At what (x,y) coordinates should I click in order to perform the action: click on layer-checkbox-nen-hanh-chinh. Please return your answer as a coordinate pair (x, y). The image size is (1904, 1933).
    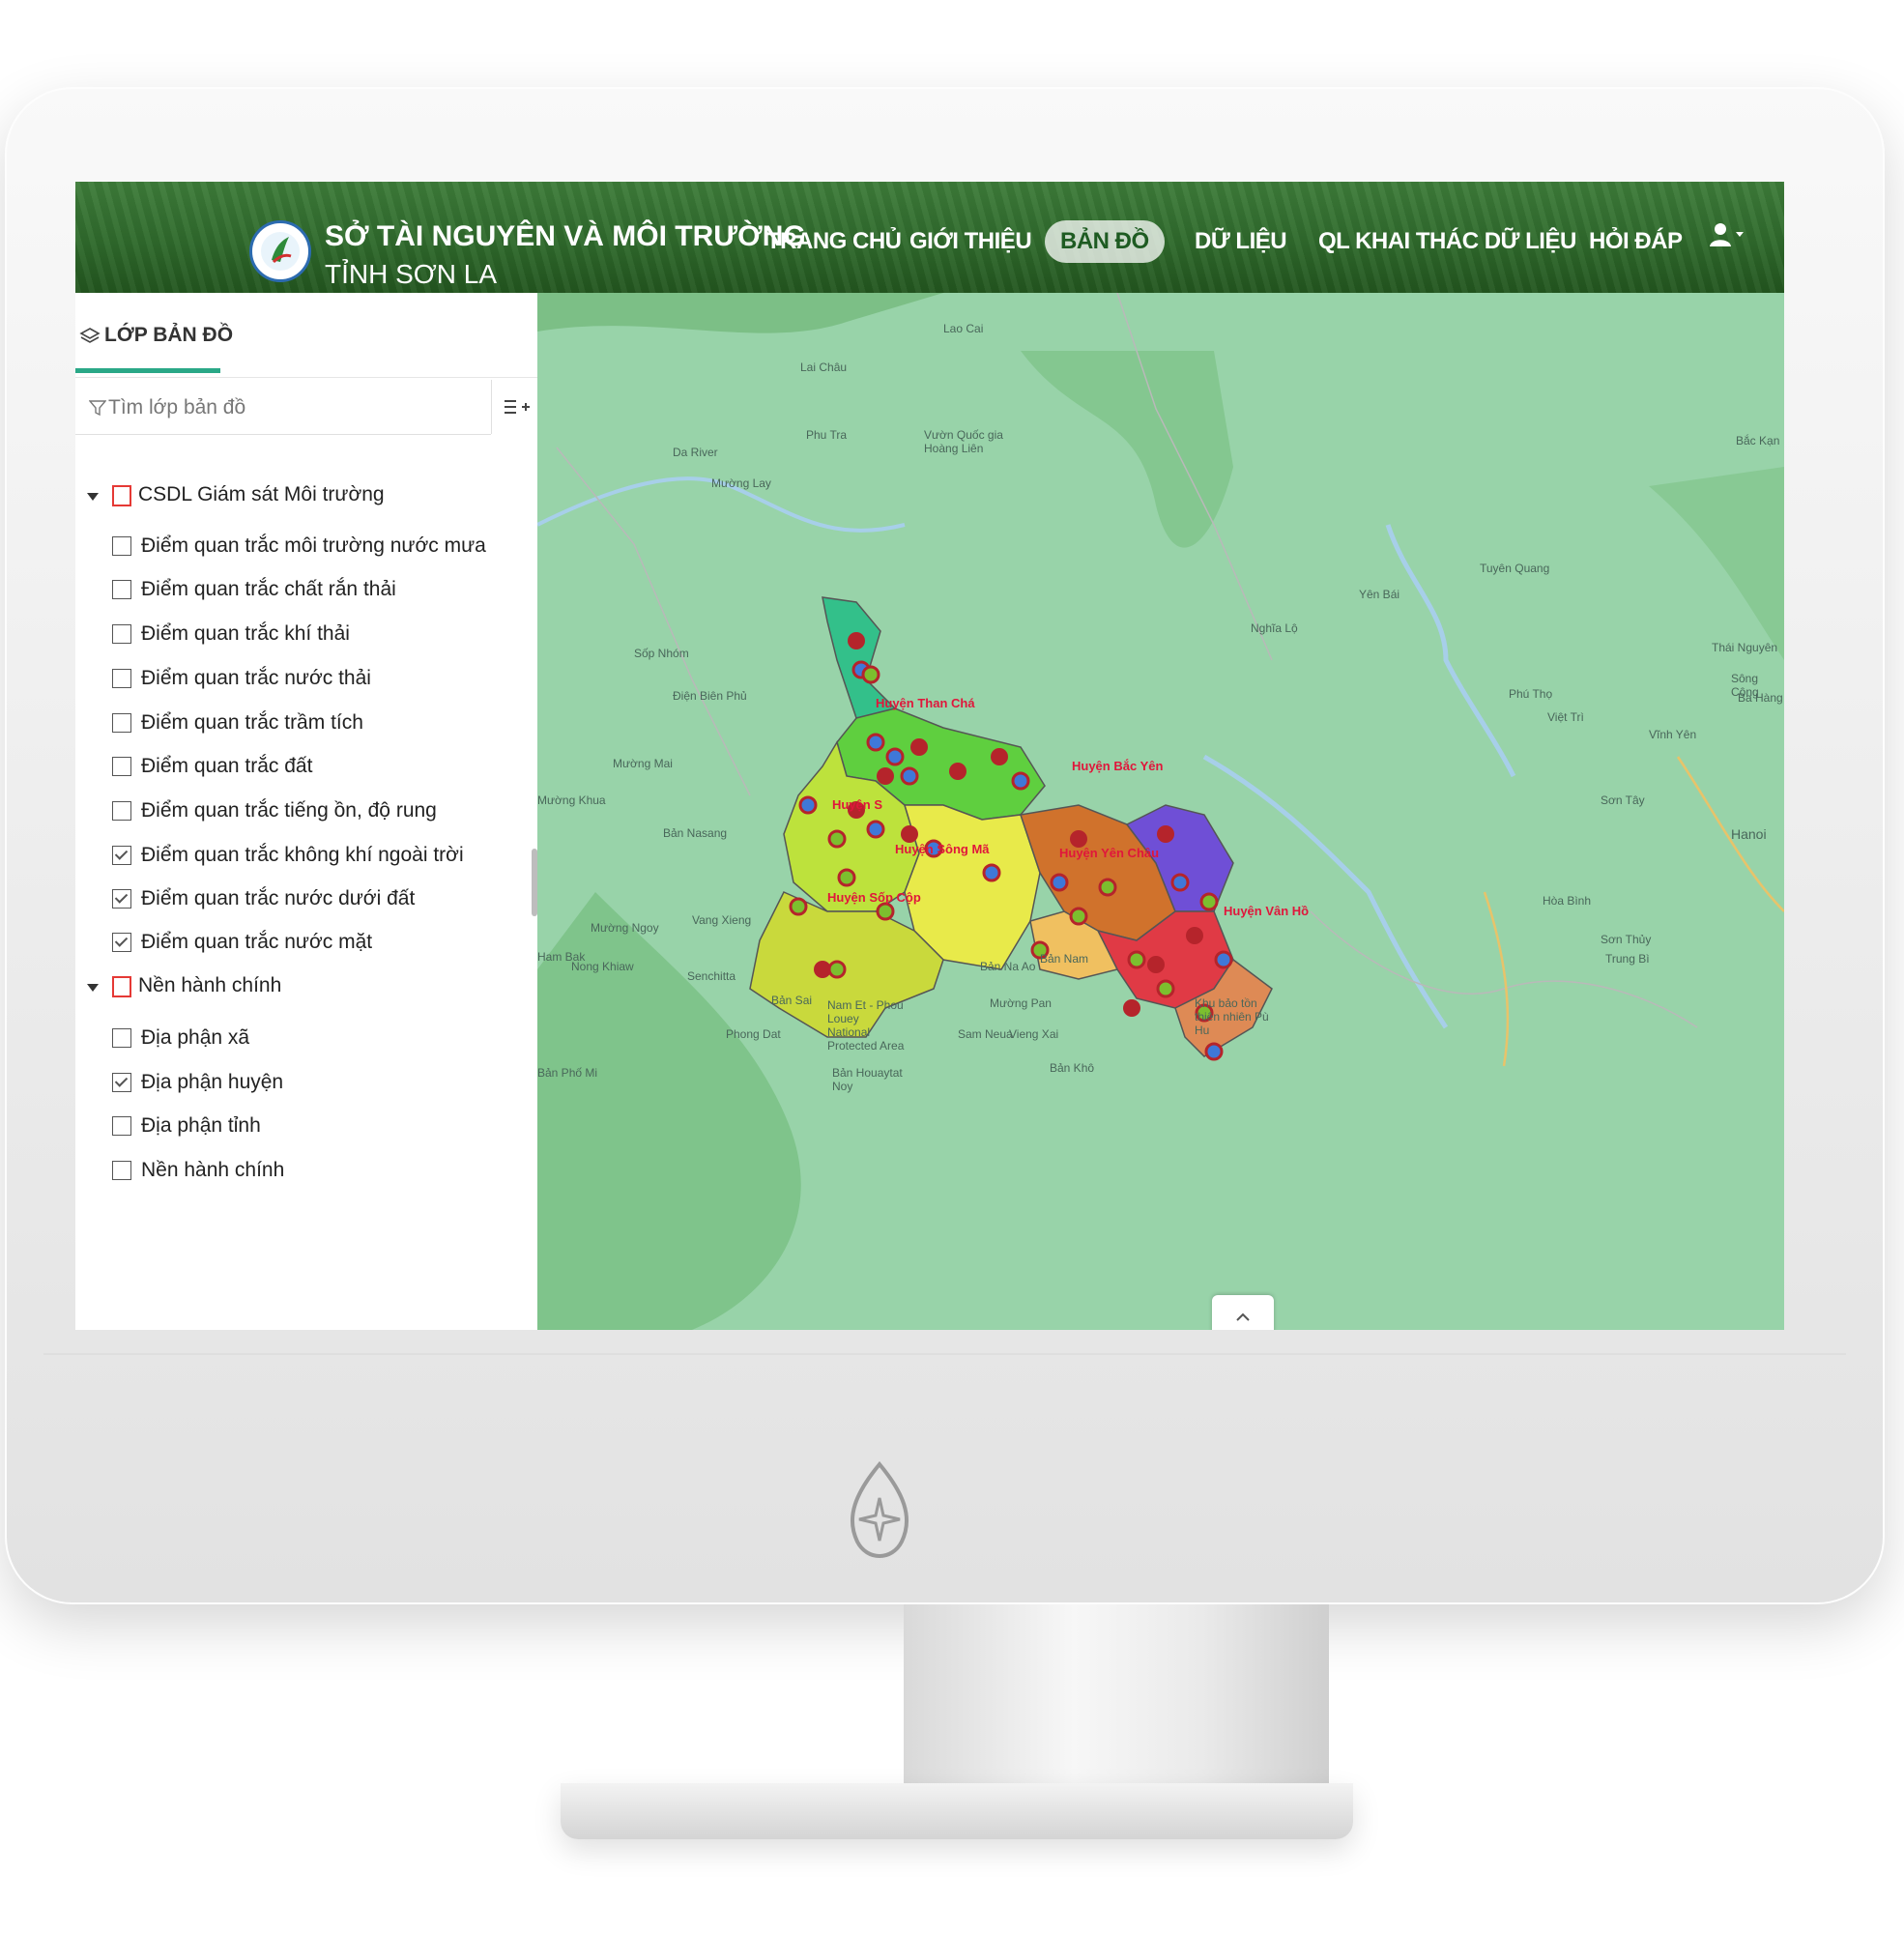
    Looking at the image, I should click on (122, 1170).